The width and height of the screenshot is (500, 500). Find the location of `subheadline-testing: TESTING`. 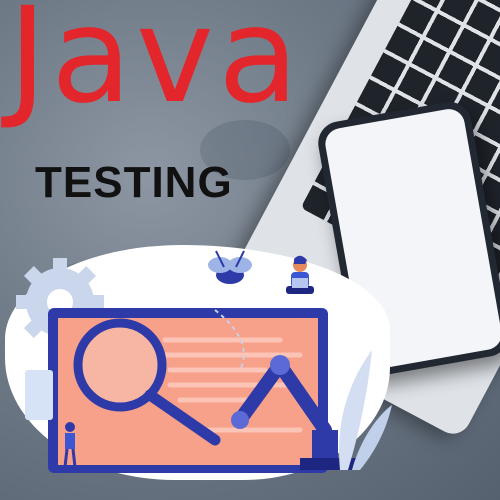

subheadline-testing: TESTING is located at coordinates (134, 182).